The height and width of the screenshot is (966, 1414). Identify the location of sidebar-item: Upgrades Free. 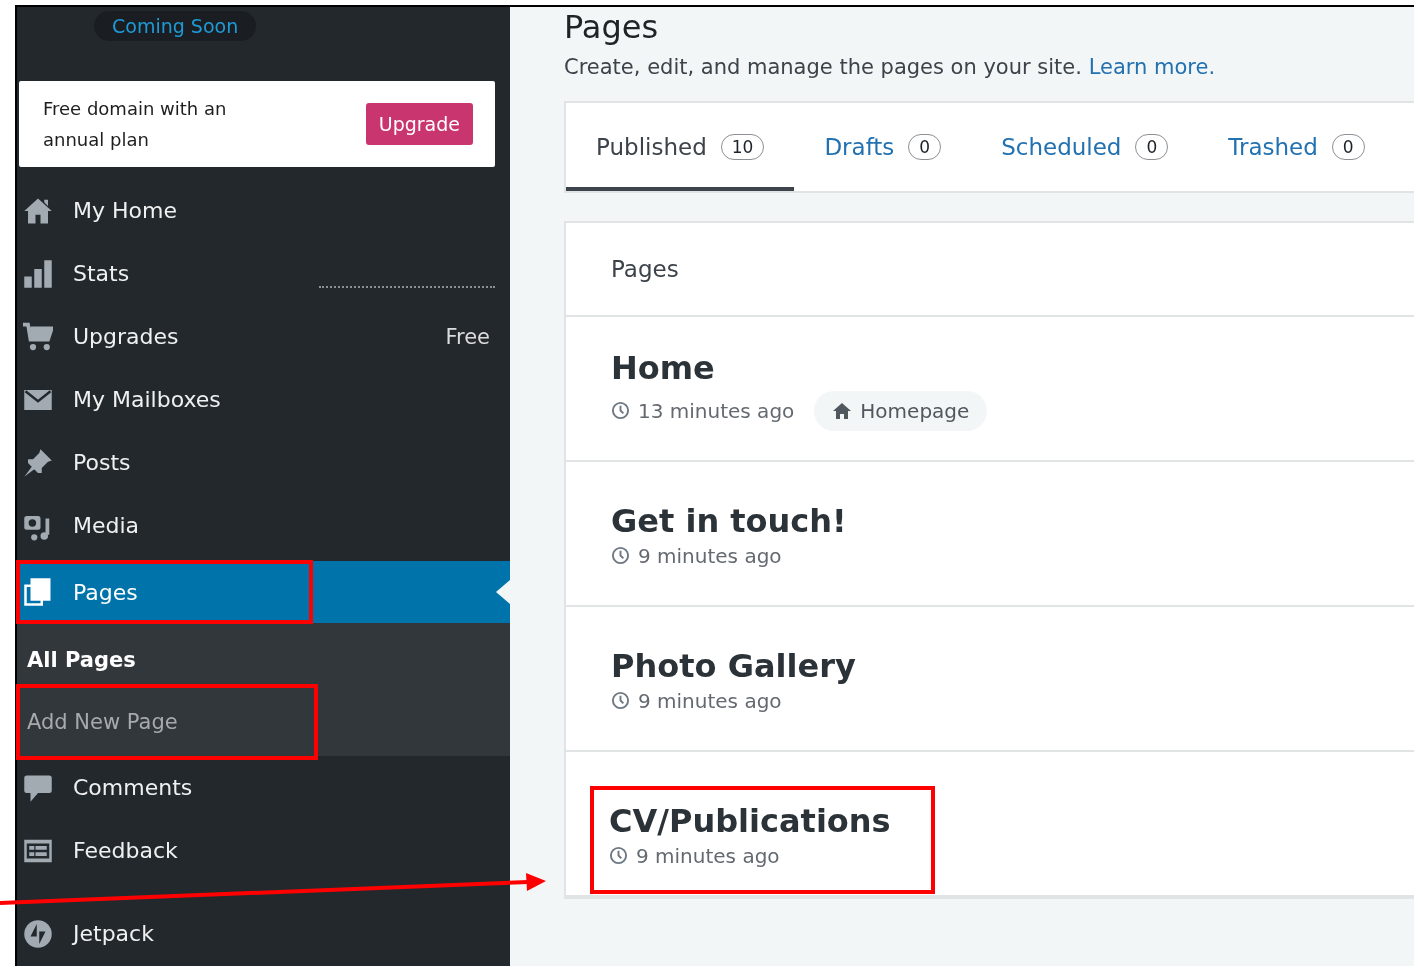
(263, 336).